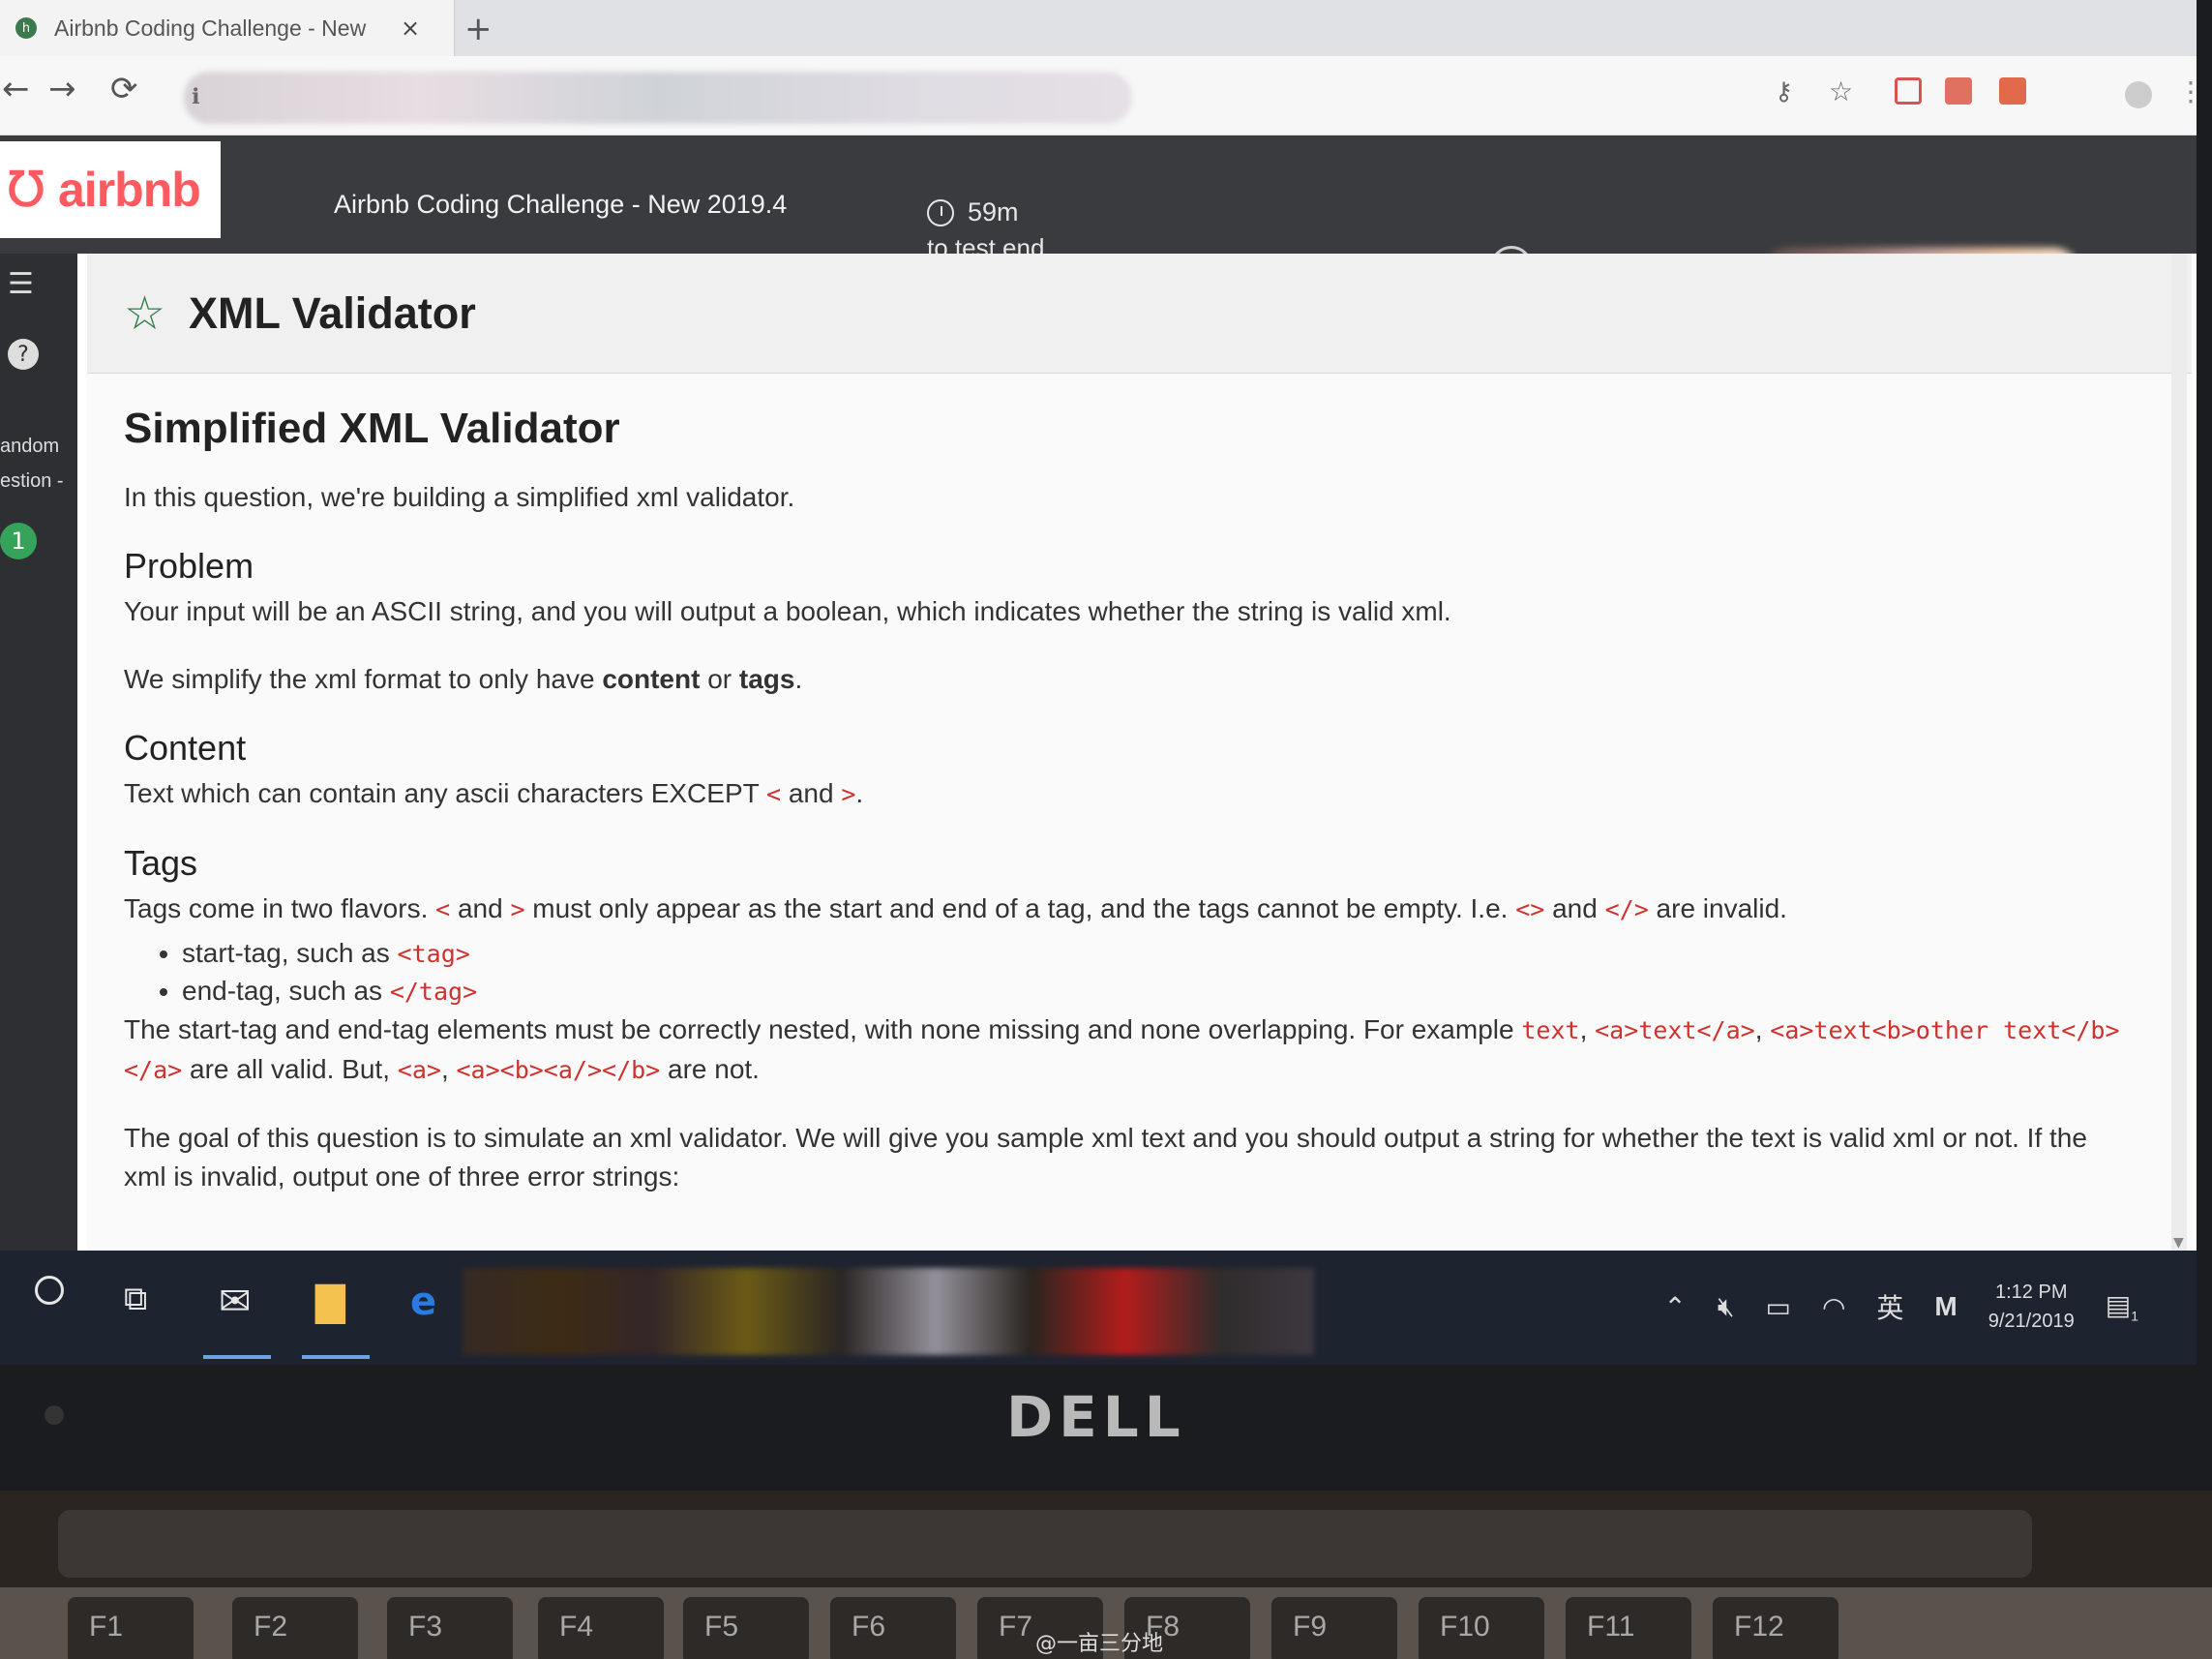  What do you see at coordinates (2187, 91) in the screenshot?
I see `browser-menu-icon: ⋮` at bounding box center [2187, 91].